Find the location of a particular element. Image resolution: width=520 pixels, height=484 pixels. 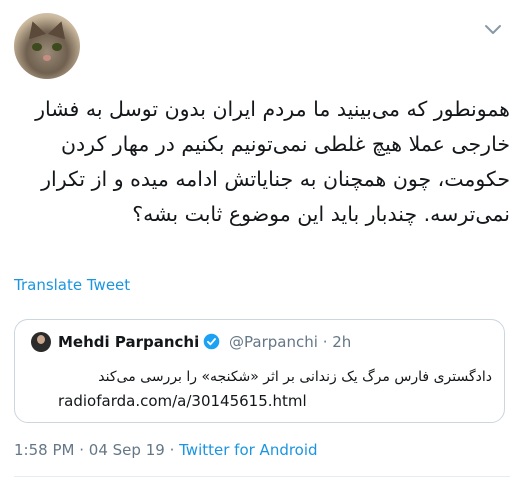

quoted-author-handle: @Parpanchi is located at coordinates (273, 342).